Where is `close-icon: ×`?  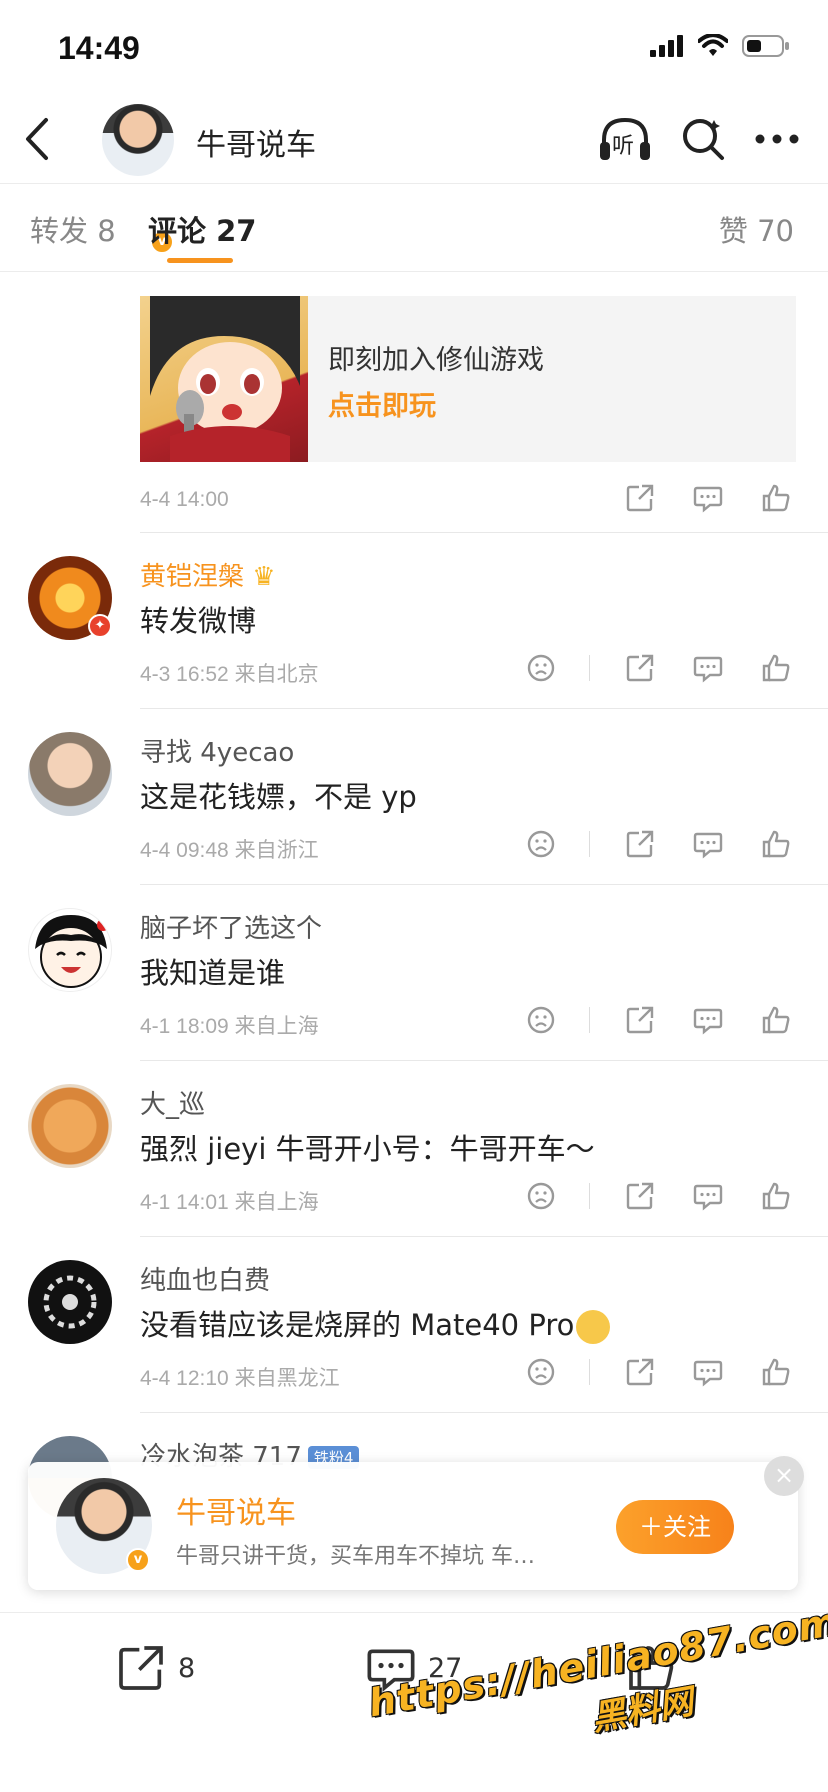 close-icon: × is located at coordinates (784, 1476).